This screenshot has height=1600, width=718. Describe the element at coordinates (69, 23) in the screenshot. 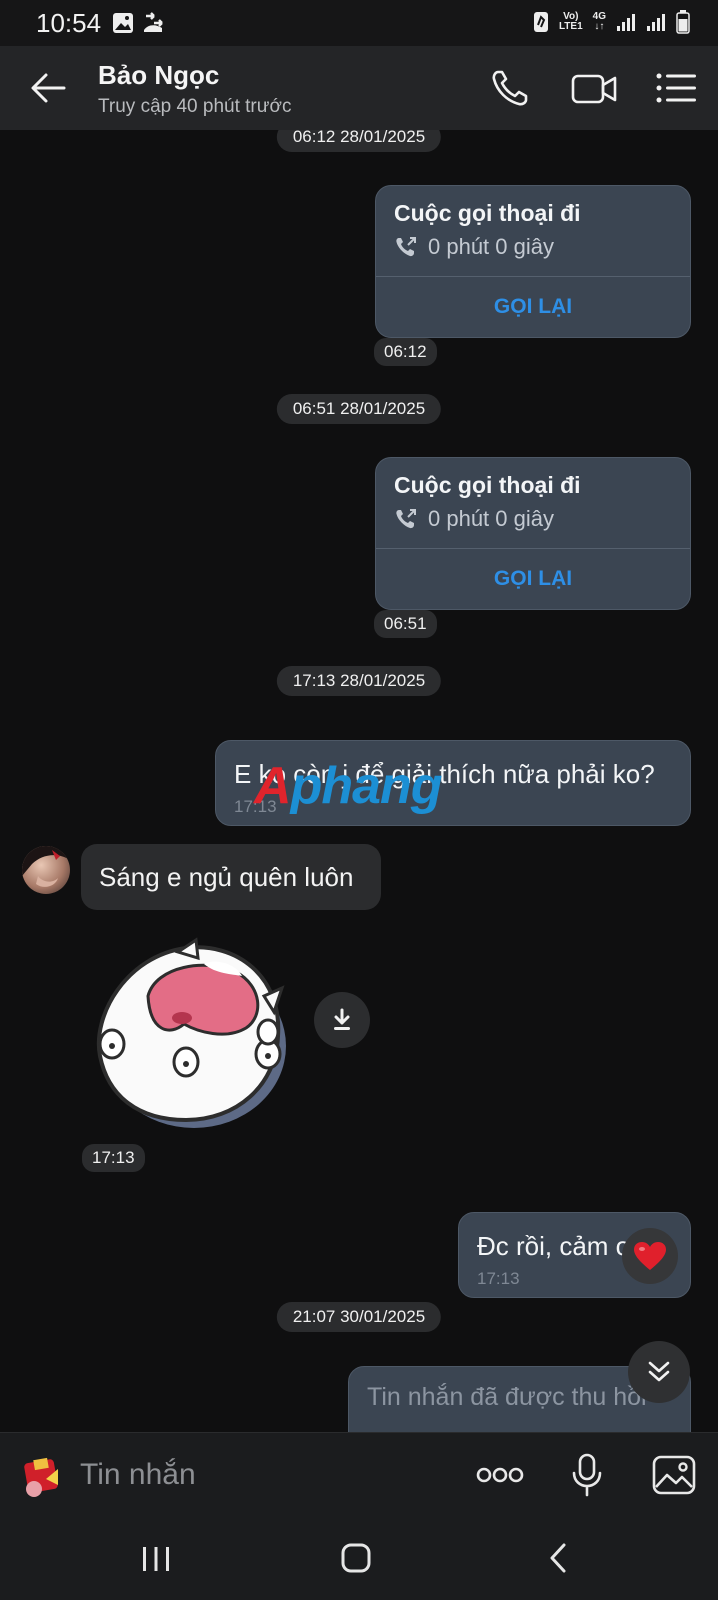

I see `status-clock: 10:54` at that location.